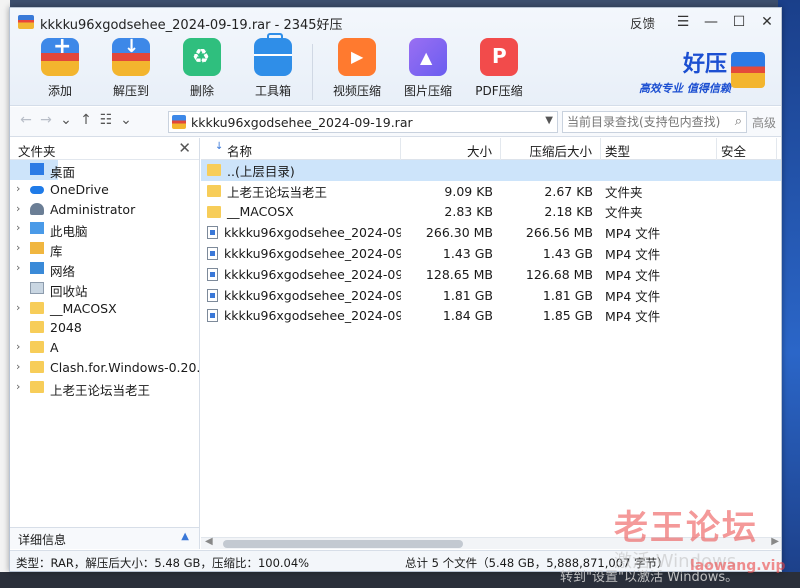  I want to click on tree-item-this-pc: › 此电脑, so click(104, 229).